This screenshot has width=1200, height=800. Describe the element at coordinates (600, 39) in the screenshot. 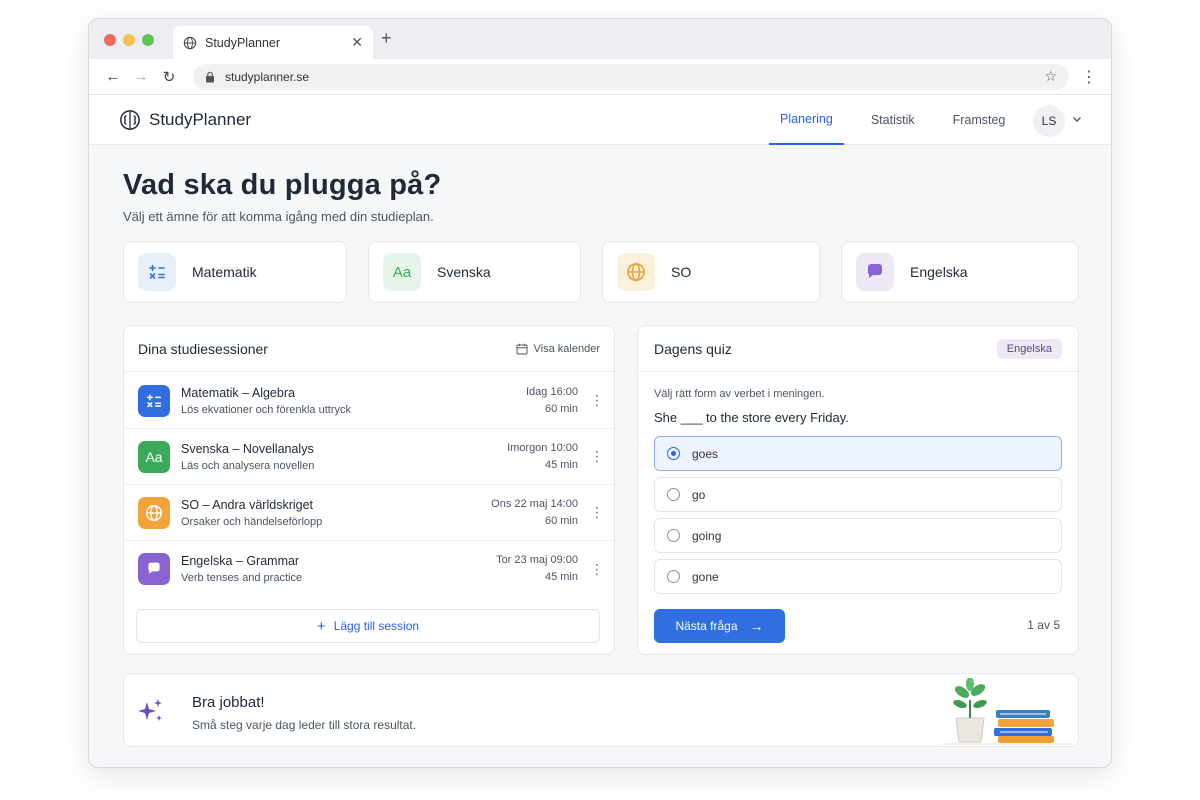

I see `browser-tab-bar: StudyPlanner ✕ +` at that location.